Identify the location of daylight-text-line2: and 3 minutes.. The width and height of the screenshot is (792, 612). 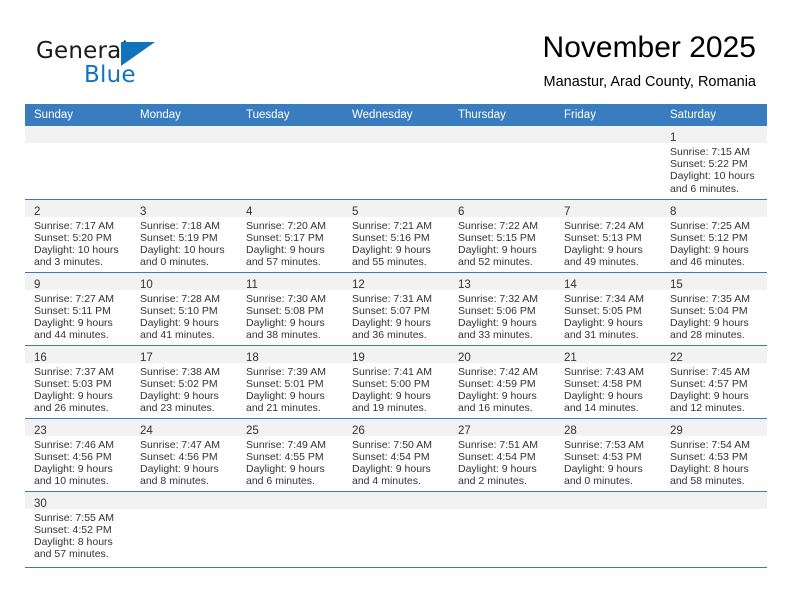
(68, 262).